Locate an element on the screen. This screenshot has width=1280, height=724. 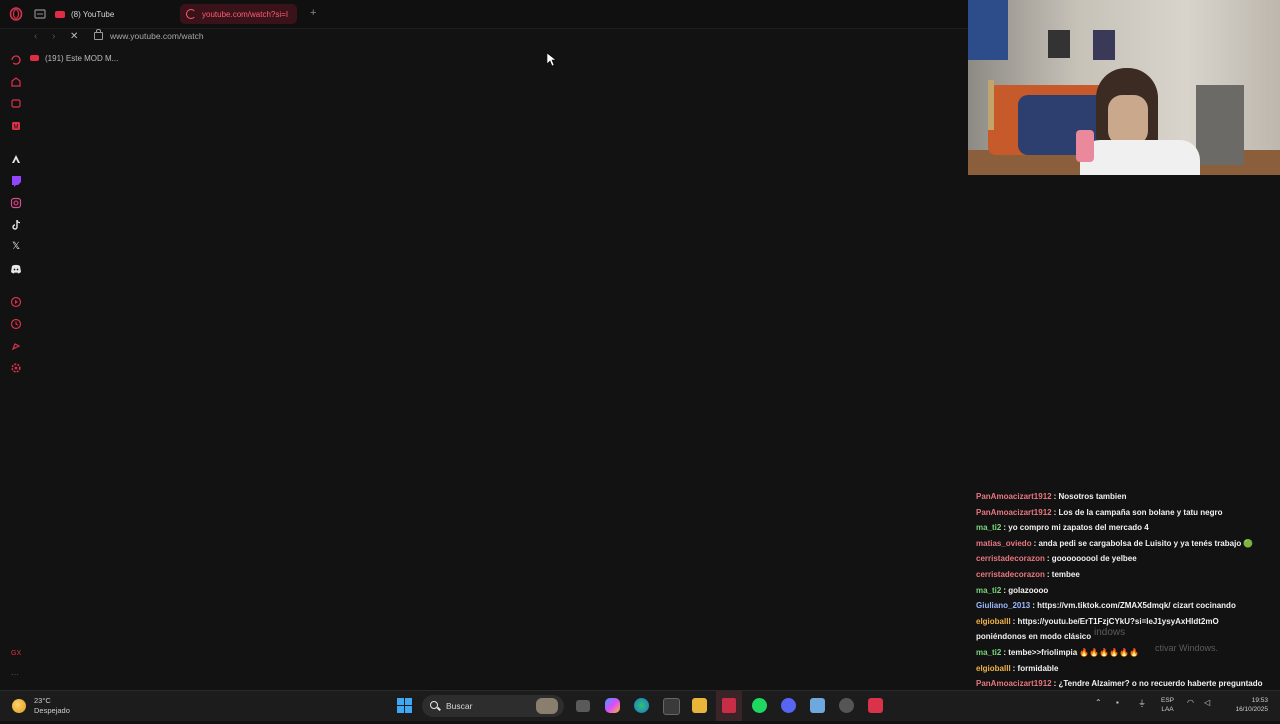
sidebar: M 𝕏 is located at coordinates (16, 368).